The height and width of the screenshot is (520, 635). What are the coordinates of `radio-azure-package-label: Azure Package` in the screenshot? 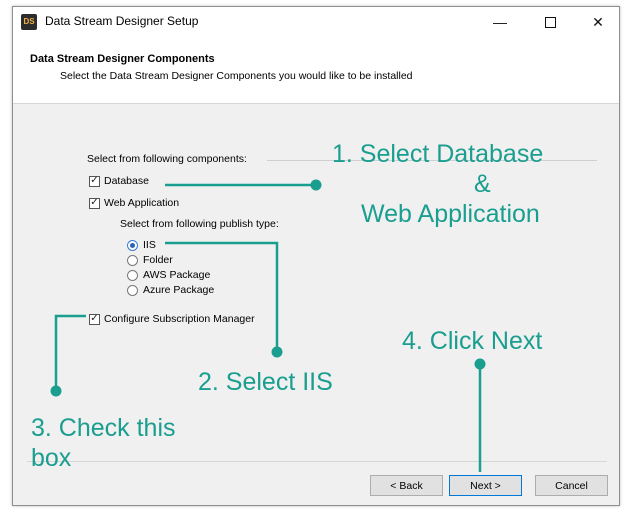 It's located at (179, 290).